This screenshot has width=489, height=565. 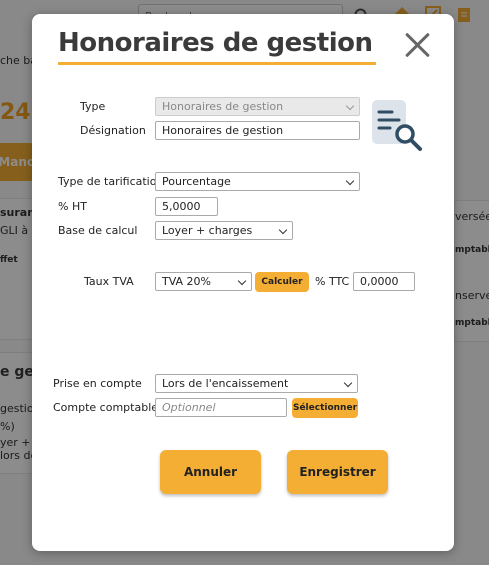 What do you see at coordinates (210, 472) in the screenshot?
I see `annuler-button: Annuler` at bounding box center [210, 472].